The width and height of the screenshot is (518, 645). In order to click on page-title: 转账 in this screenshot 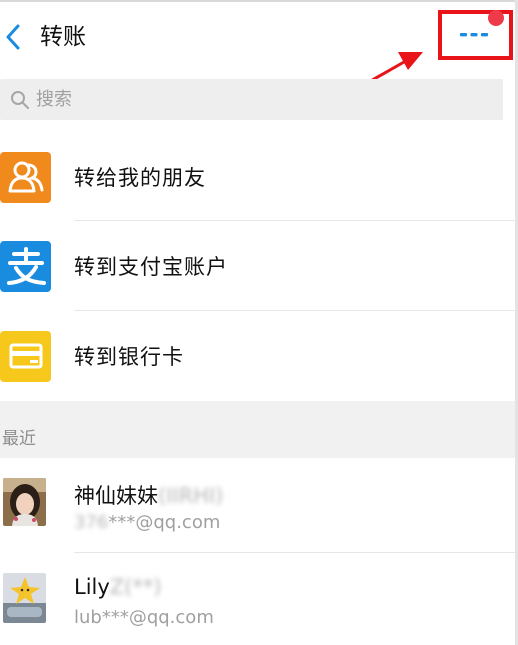, I will do `click(63, 37)`.